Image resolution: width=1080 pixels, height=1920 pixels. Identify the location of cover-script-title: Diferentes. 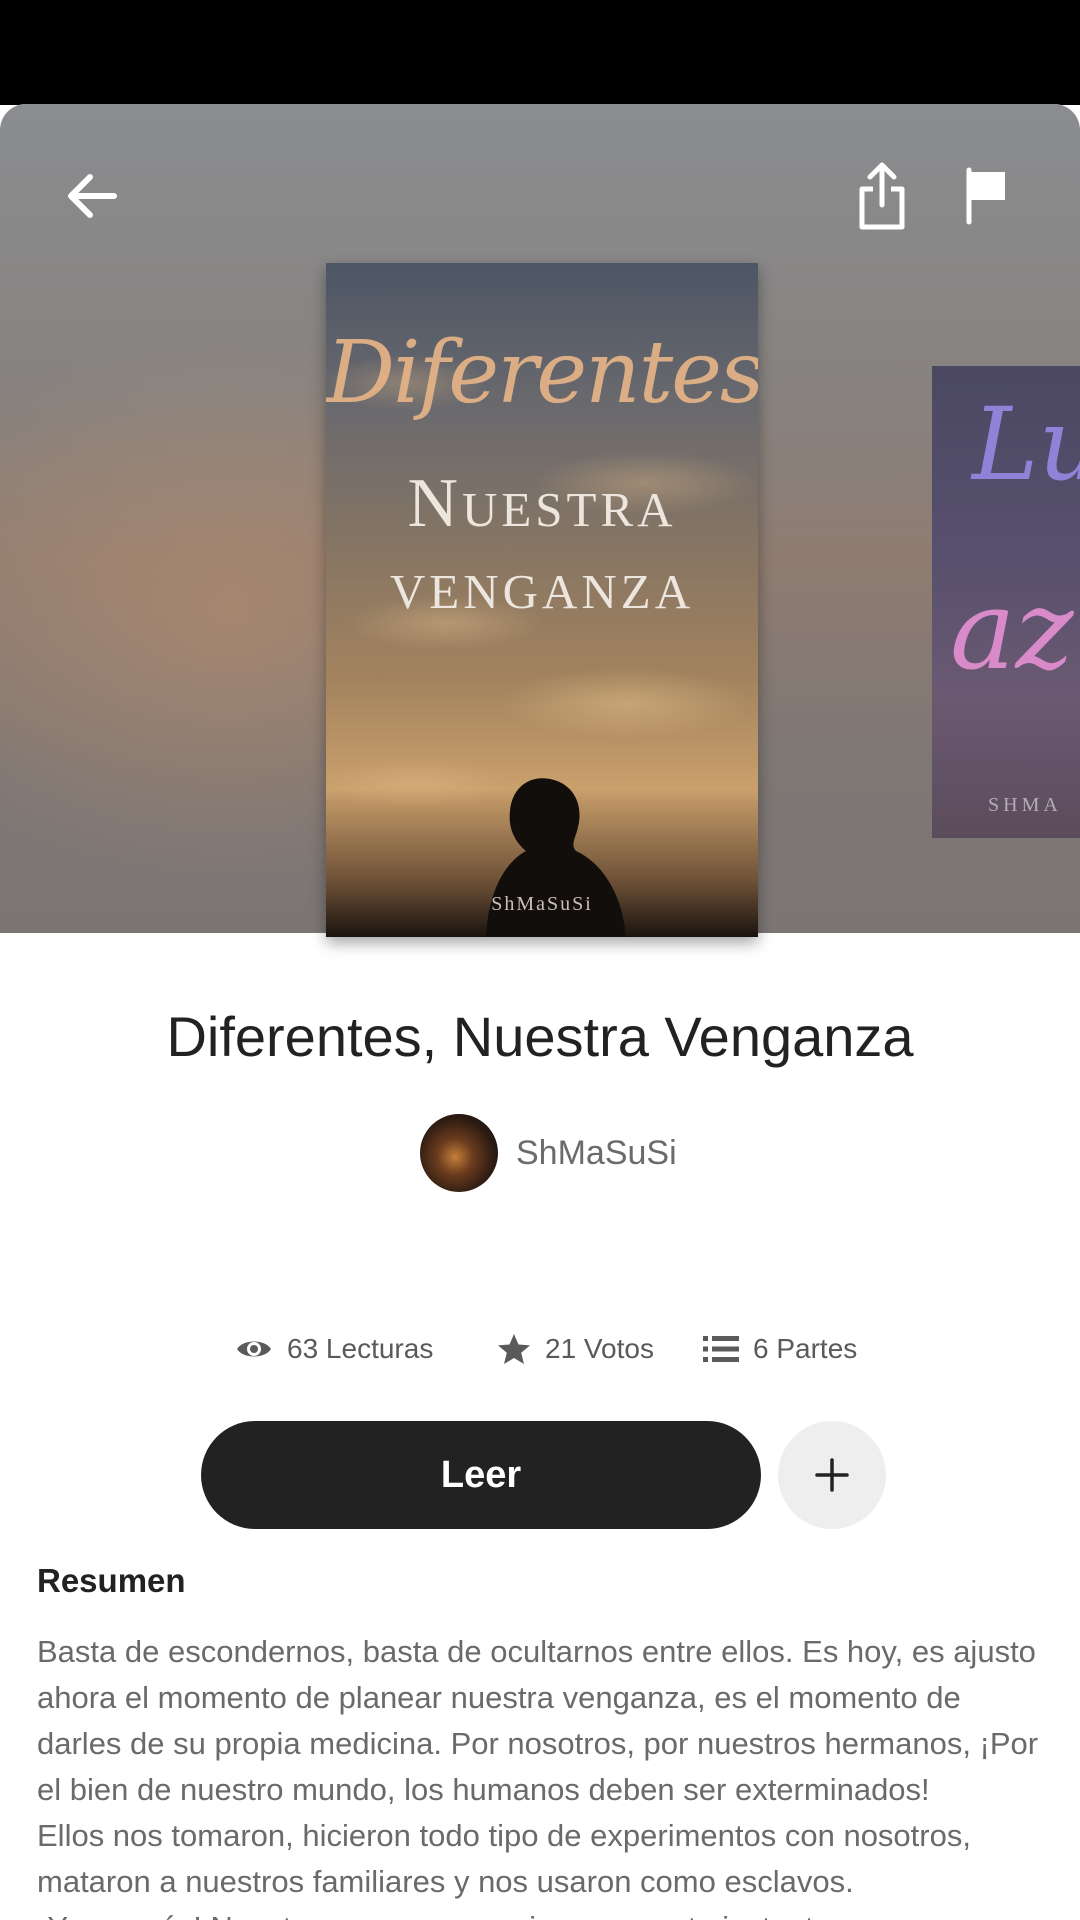
(542, 373).